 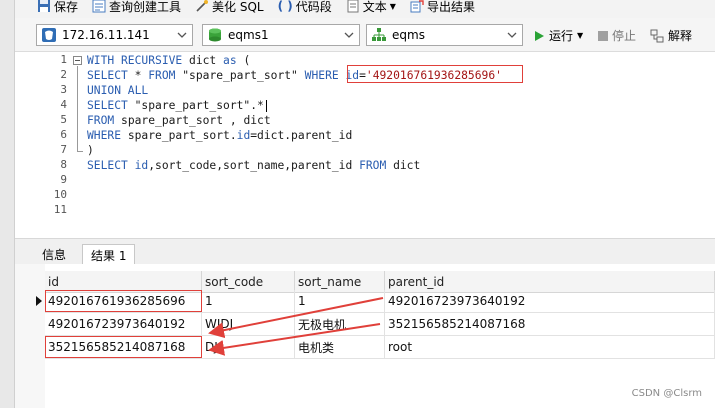 What do you see at coordinates (60, 194) in the screenshot?
I see `line-number: 10` at bounding box center [60, 194].